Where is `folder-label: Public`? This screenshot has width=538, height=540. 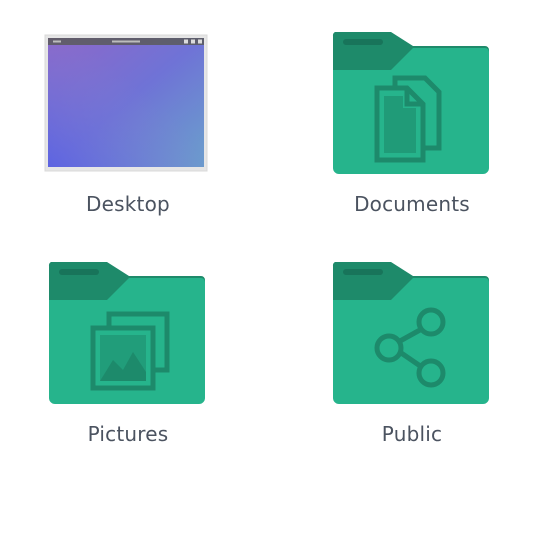 folder-label: Public is located at coordinates (412, 434).